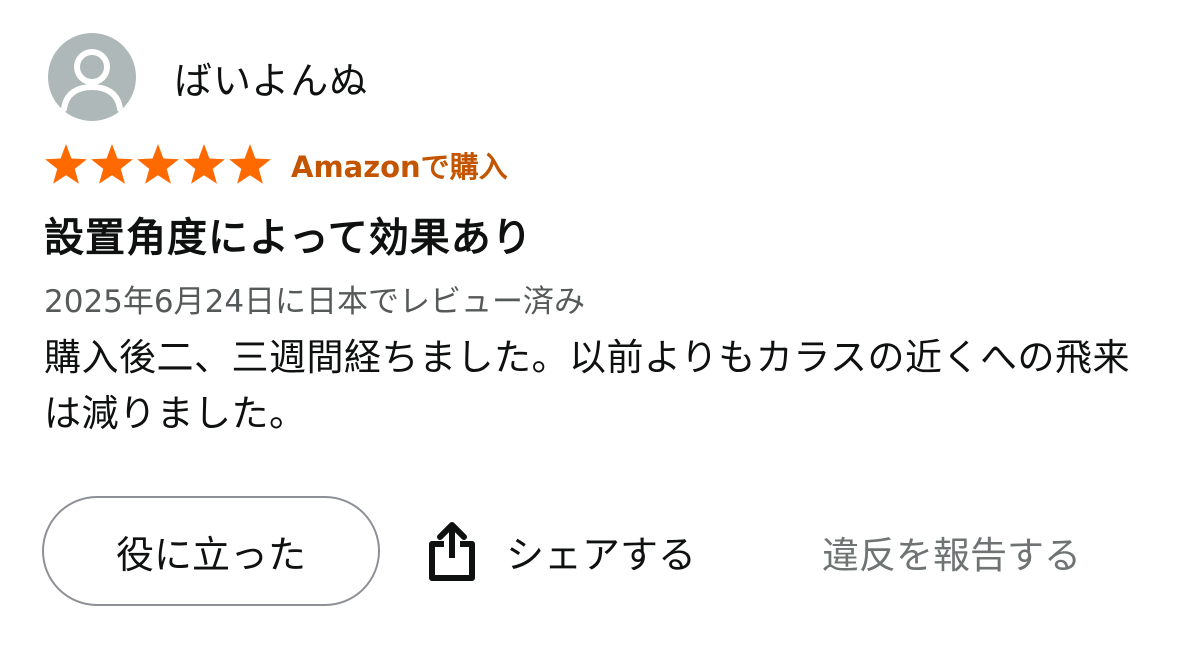  I want to click on star-rating, so click(158, 165).